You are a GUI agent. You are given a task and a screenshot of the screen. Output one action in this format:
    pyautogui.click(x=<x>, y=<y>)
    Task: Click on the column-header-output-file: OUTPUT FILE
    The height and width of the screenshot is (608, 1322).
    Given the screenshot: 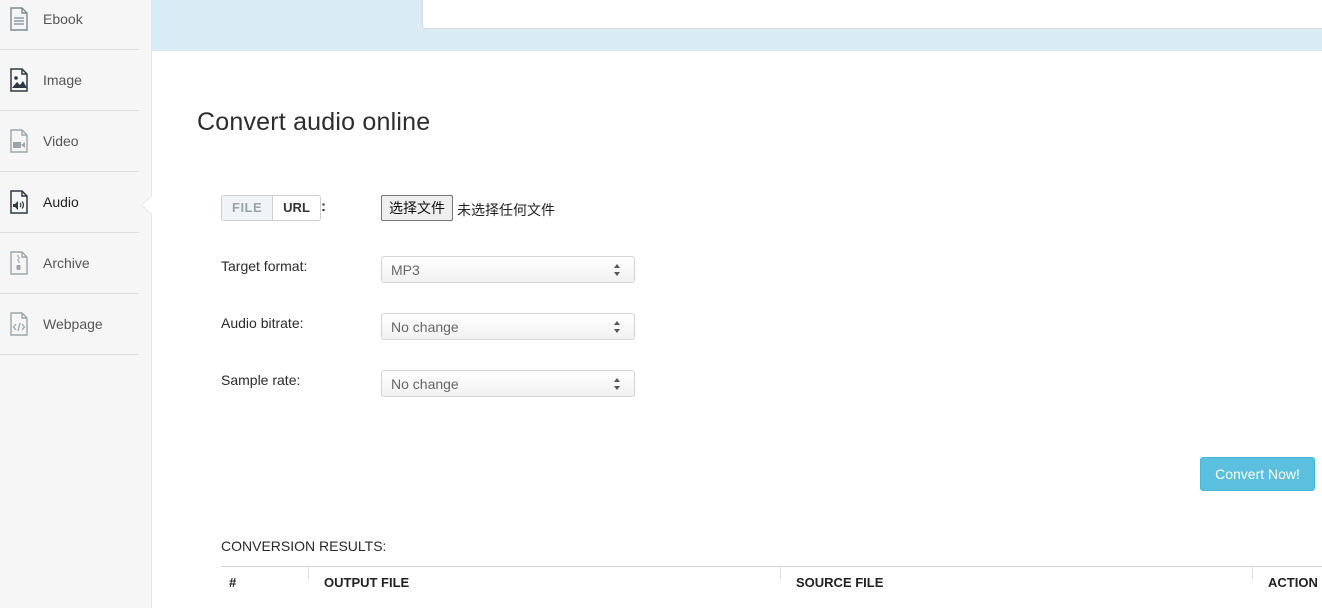 What is the action you would take?
    pyautogui.click(x=367, y=582)
    